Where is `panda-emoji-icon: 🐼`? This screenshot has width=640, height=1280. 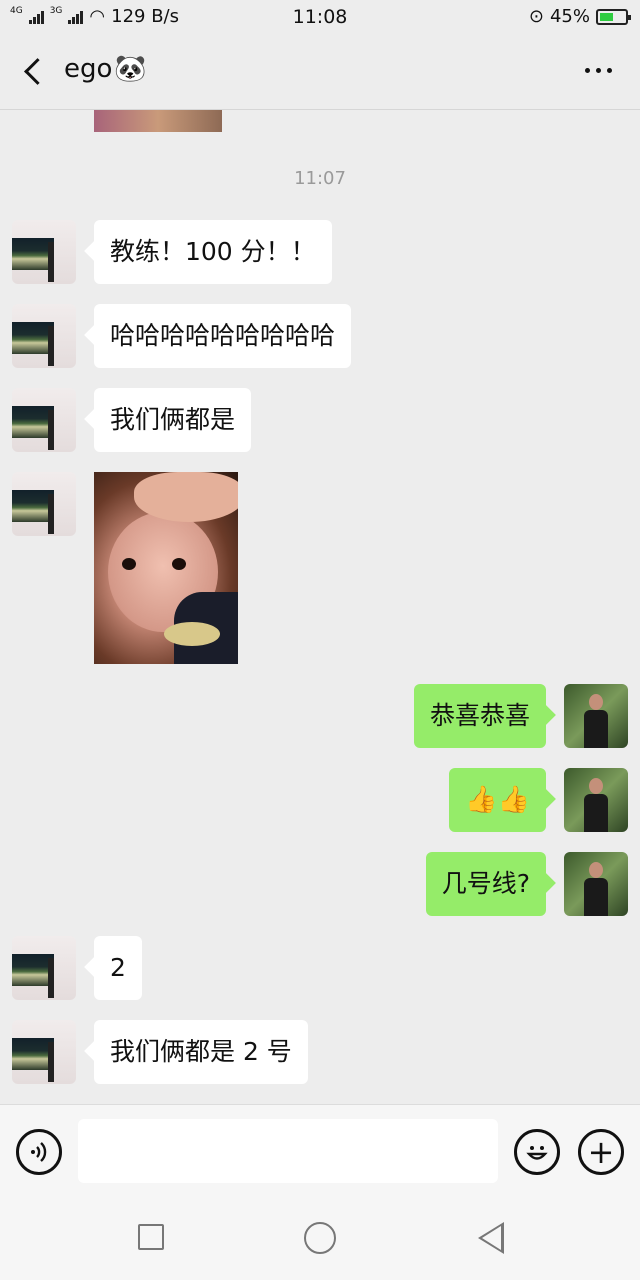 panda-emoji-icon: 🐼 is located at coordinates (130, 69).